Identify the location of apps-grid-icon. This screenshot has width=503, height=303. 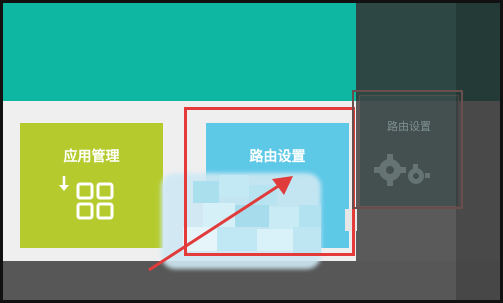
(86, 198).